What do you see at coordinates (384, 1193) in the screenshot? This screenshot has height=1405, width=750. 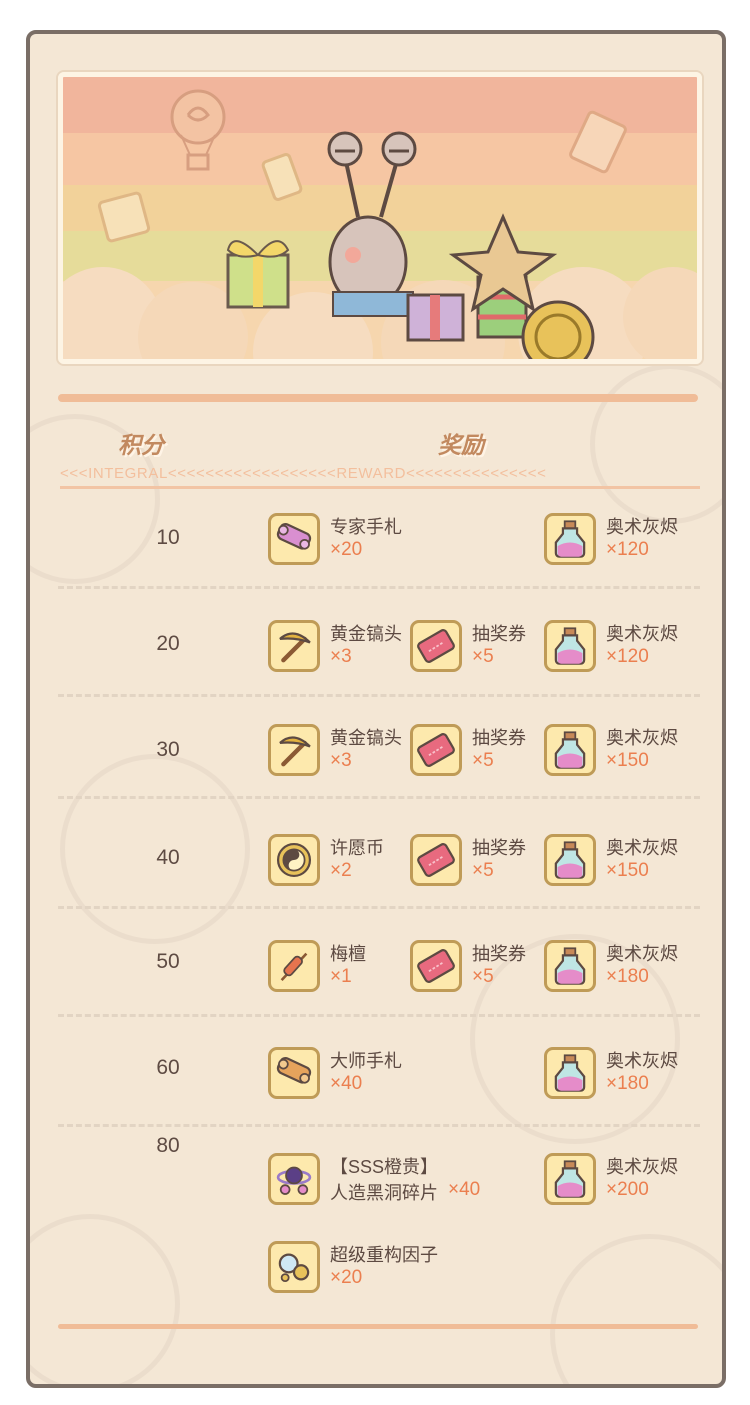 I see `reward-name-line-2: 人造黑洞碎片` at bounding box center [384, 1193].